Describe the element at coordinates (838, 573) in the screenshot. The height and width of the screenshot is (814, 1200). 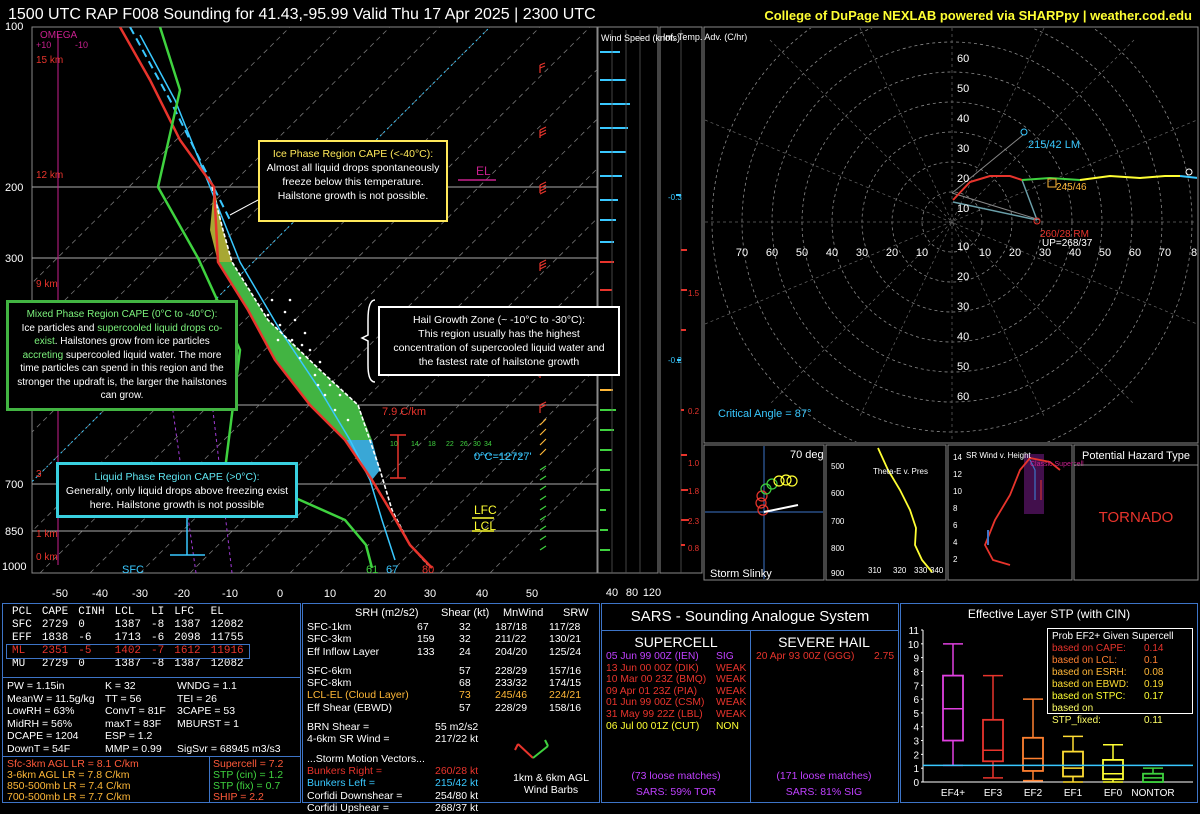
I see `svg-text: 900` at that location.